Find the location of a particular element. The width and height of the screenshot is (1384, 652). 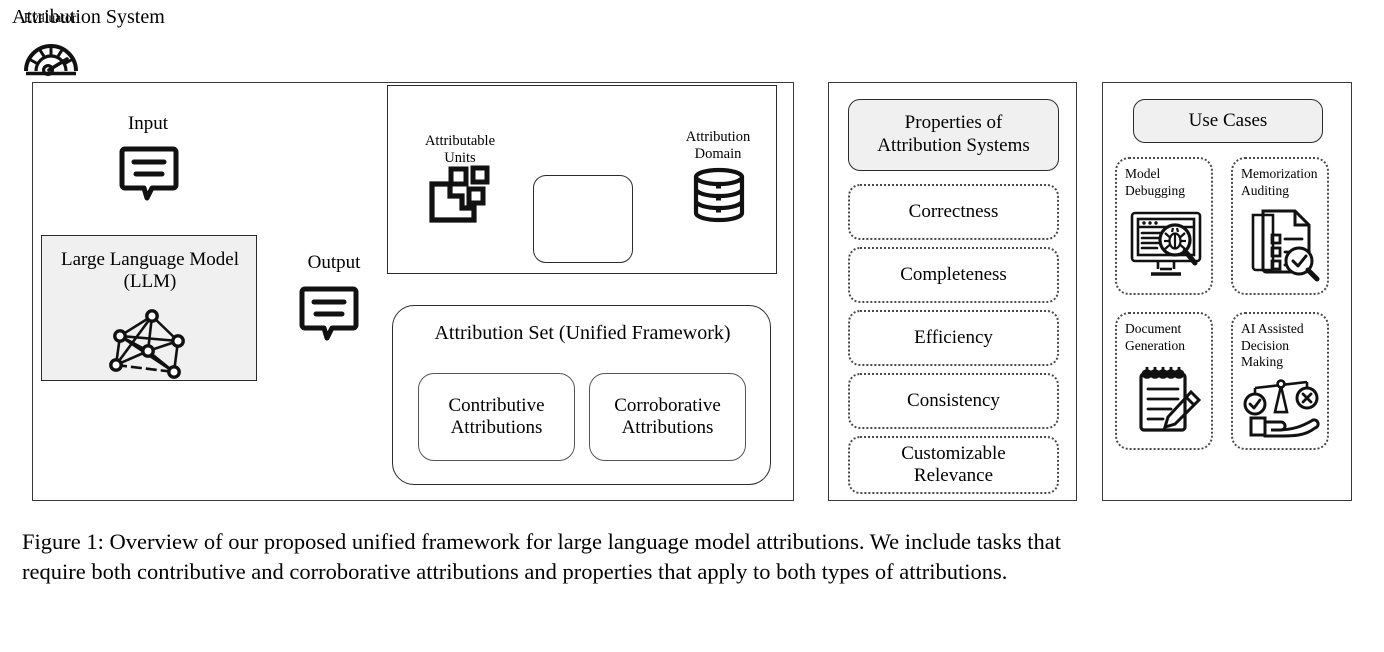

uc3-line2: Decision is located at coordinates (1265, 345).